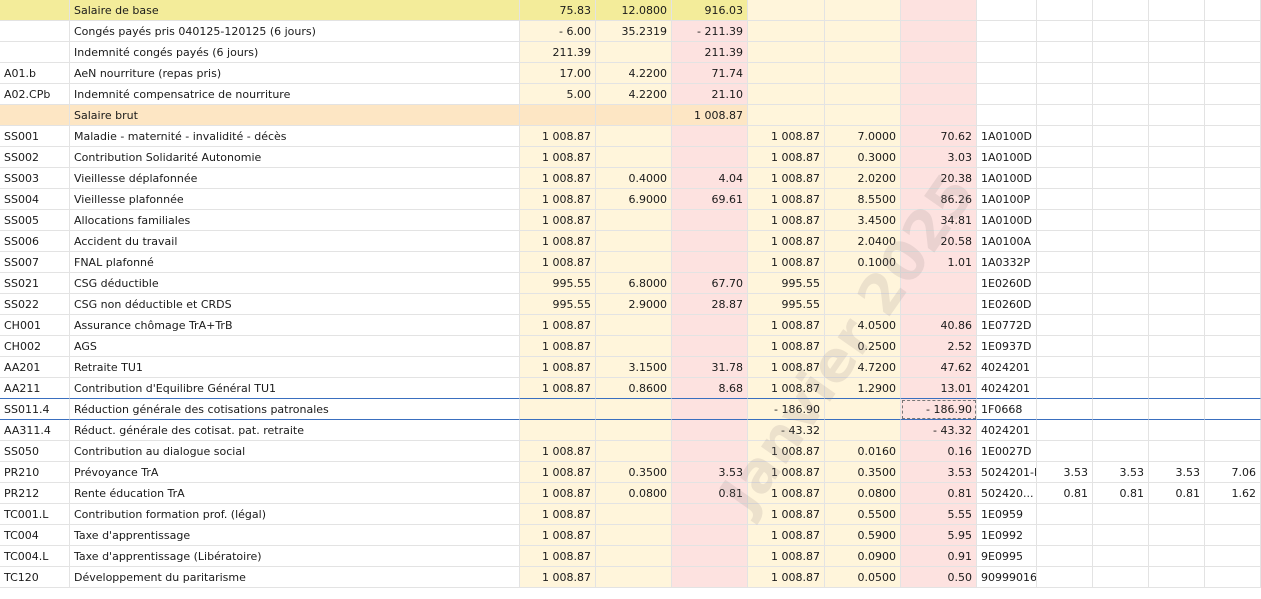  What do you see at coordinates (863, 199) in the screenshot?
I see `rate-employer-cell: 8.5500` at bounding box center [863, 199].